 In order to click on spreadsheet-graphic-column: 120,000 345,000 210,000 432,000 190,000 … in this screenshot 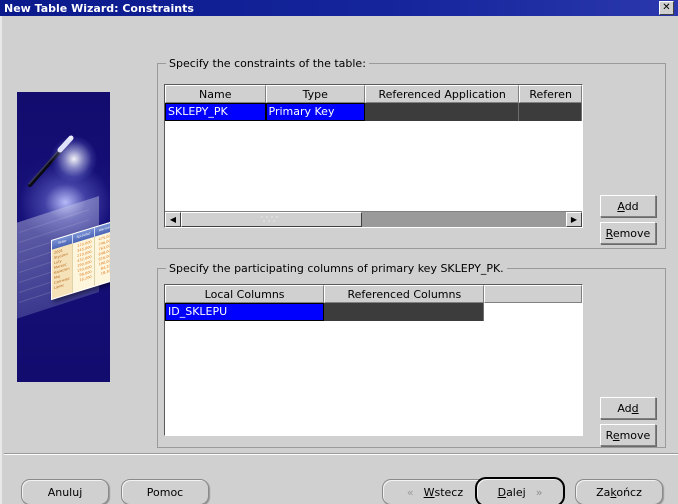, I will do `click(84, 265)`.